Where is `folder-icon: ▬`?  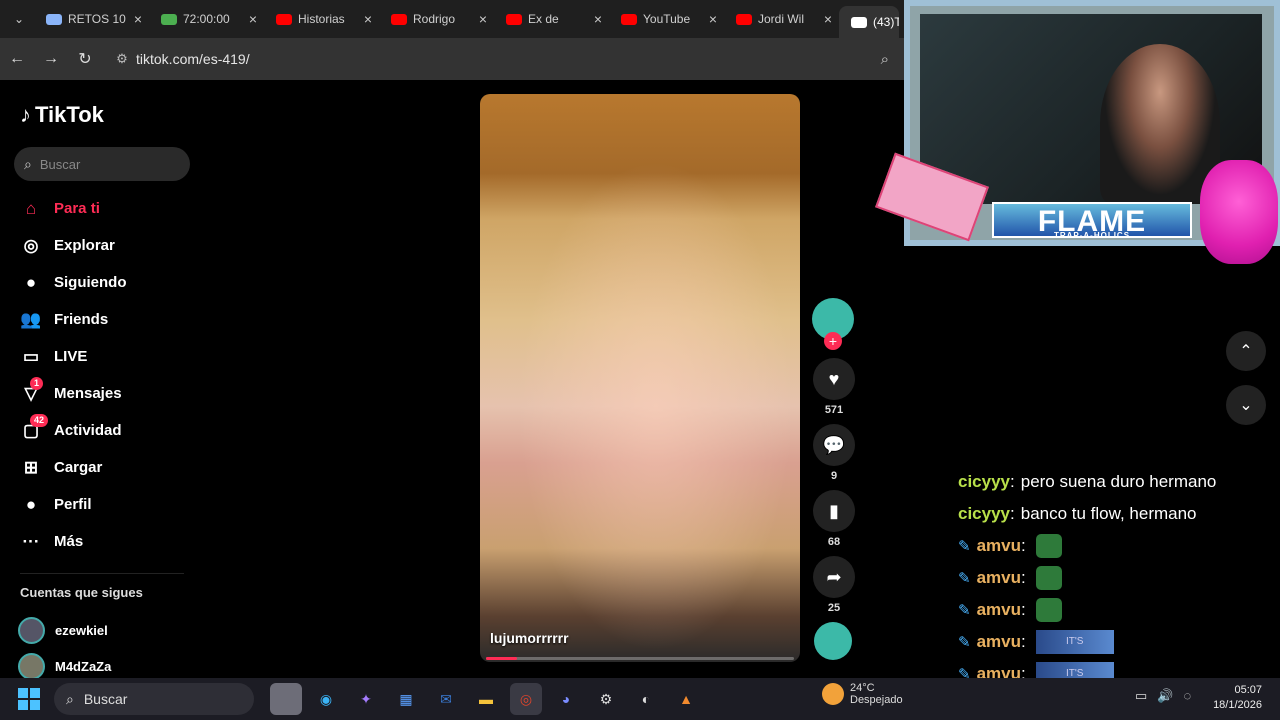
folder-icon: ▬ is located at coordinates (486, 699).